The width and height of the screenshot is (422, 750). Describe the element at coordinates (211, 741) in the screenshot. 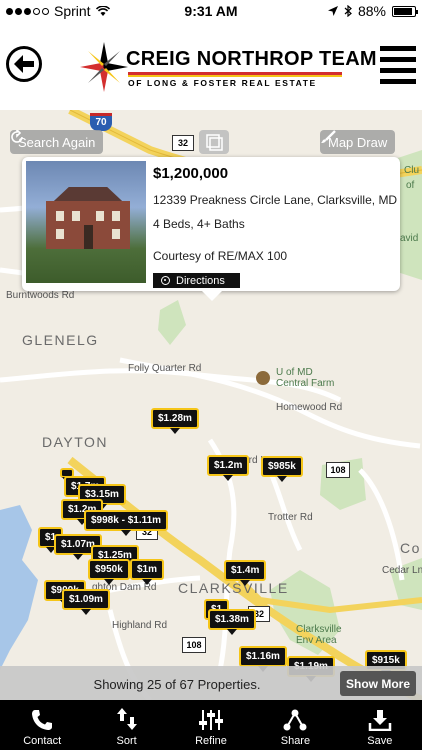

I see `tab-label: Refine` at that location.